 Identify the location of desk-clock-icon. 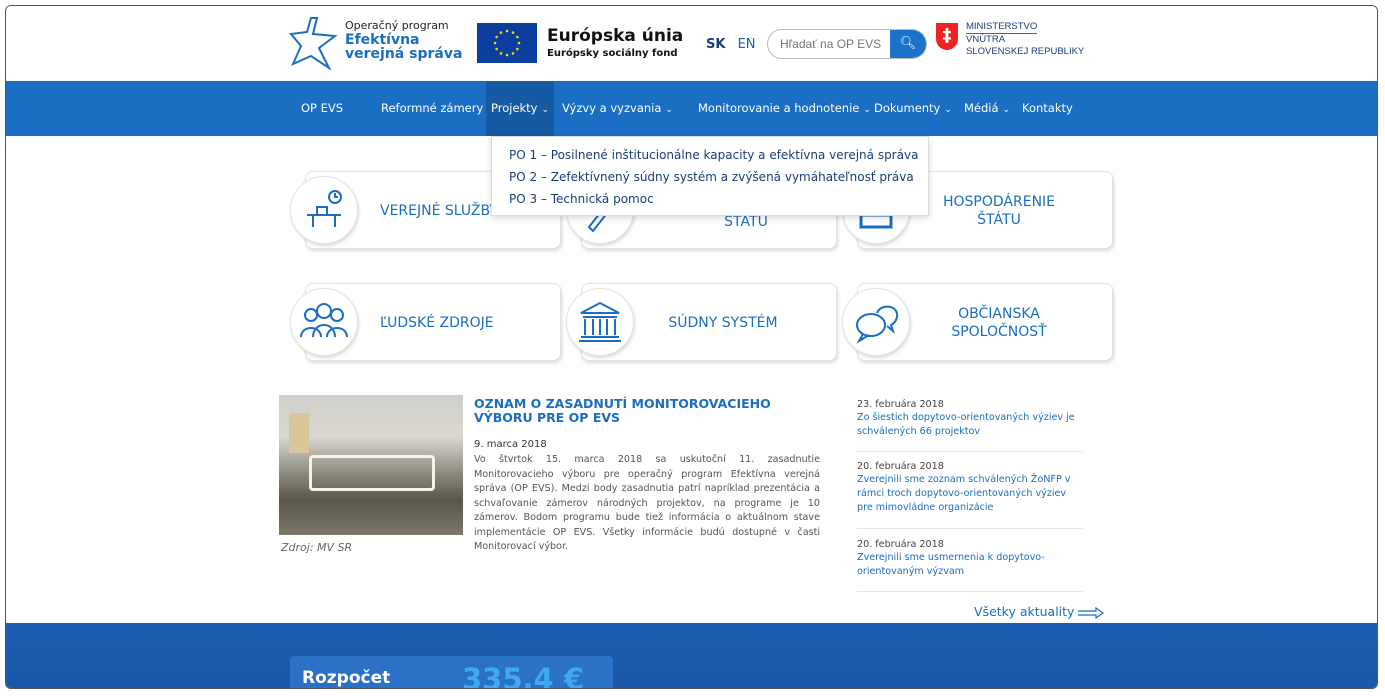
(324, 210).